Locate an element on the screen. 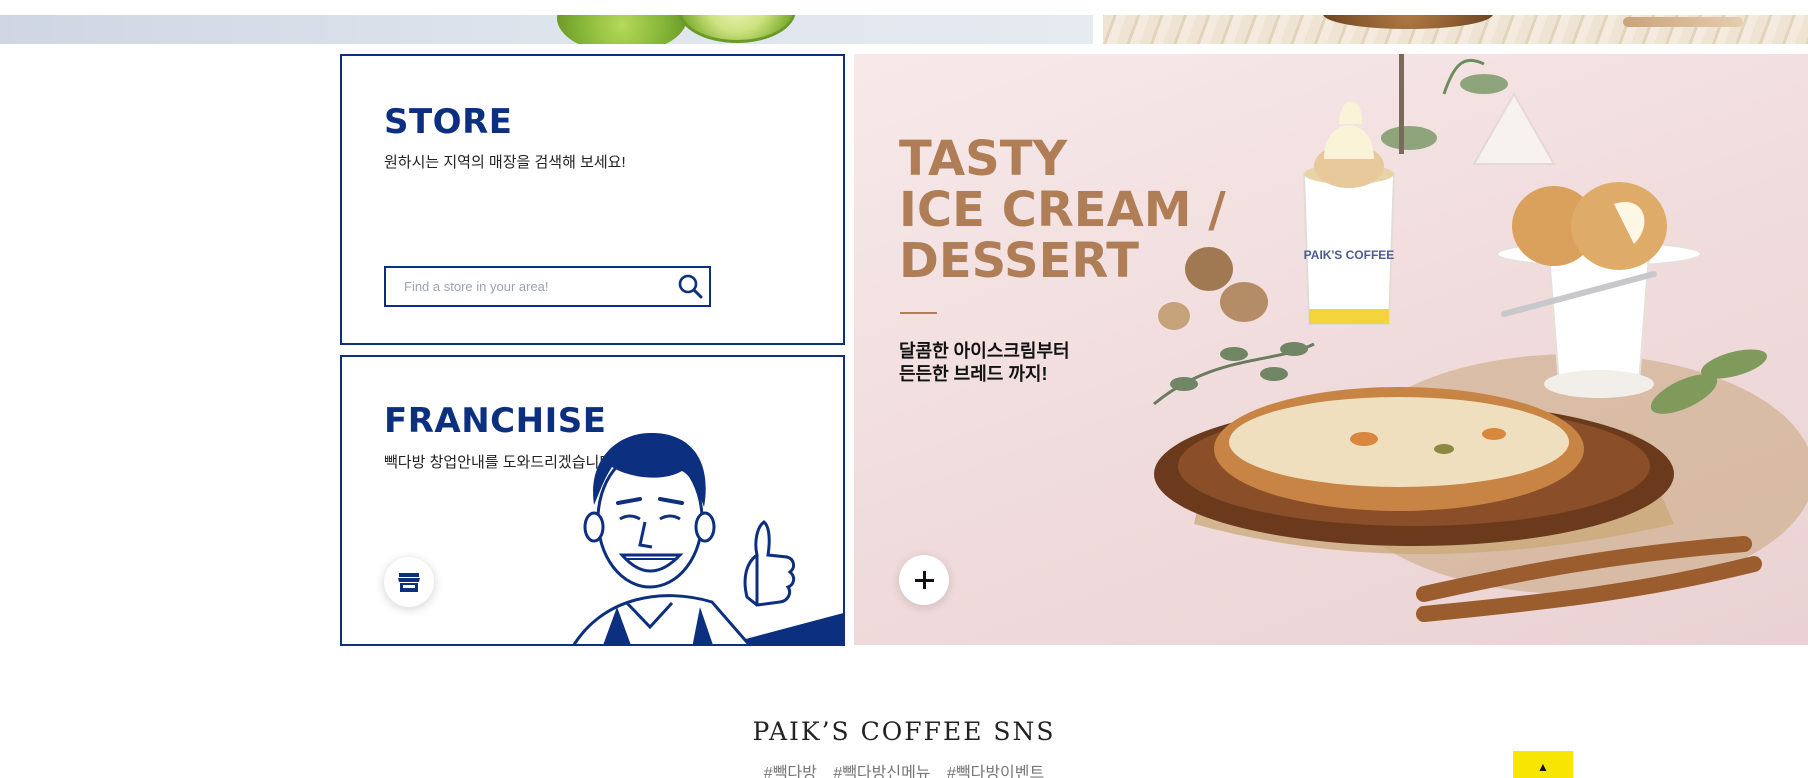 The height and width of the screenshot is (778, 1808). mascot-illustration is located at coordinates (707, 538).